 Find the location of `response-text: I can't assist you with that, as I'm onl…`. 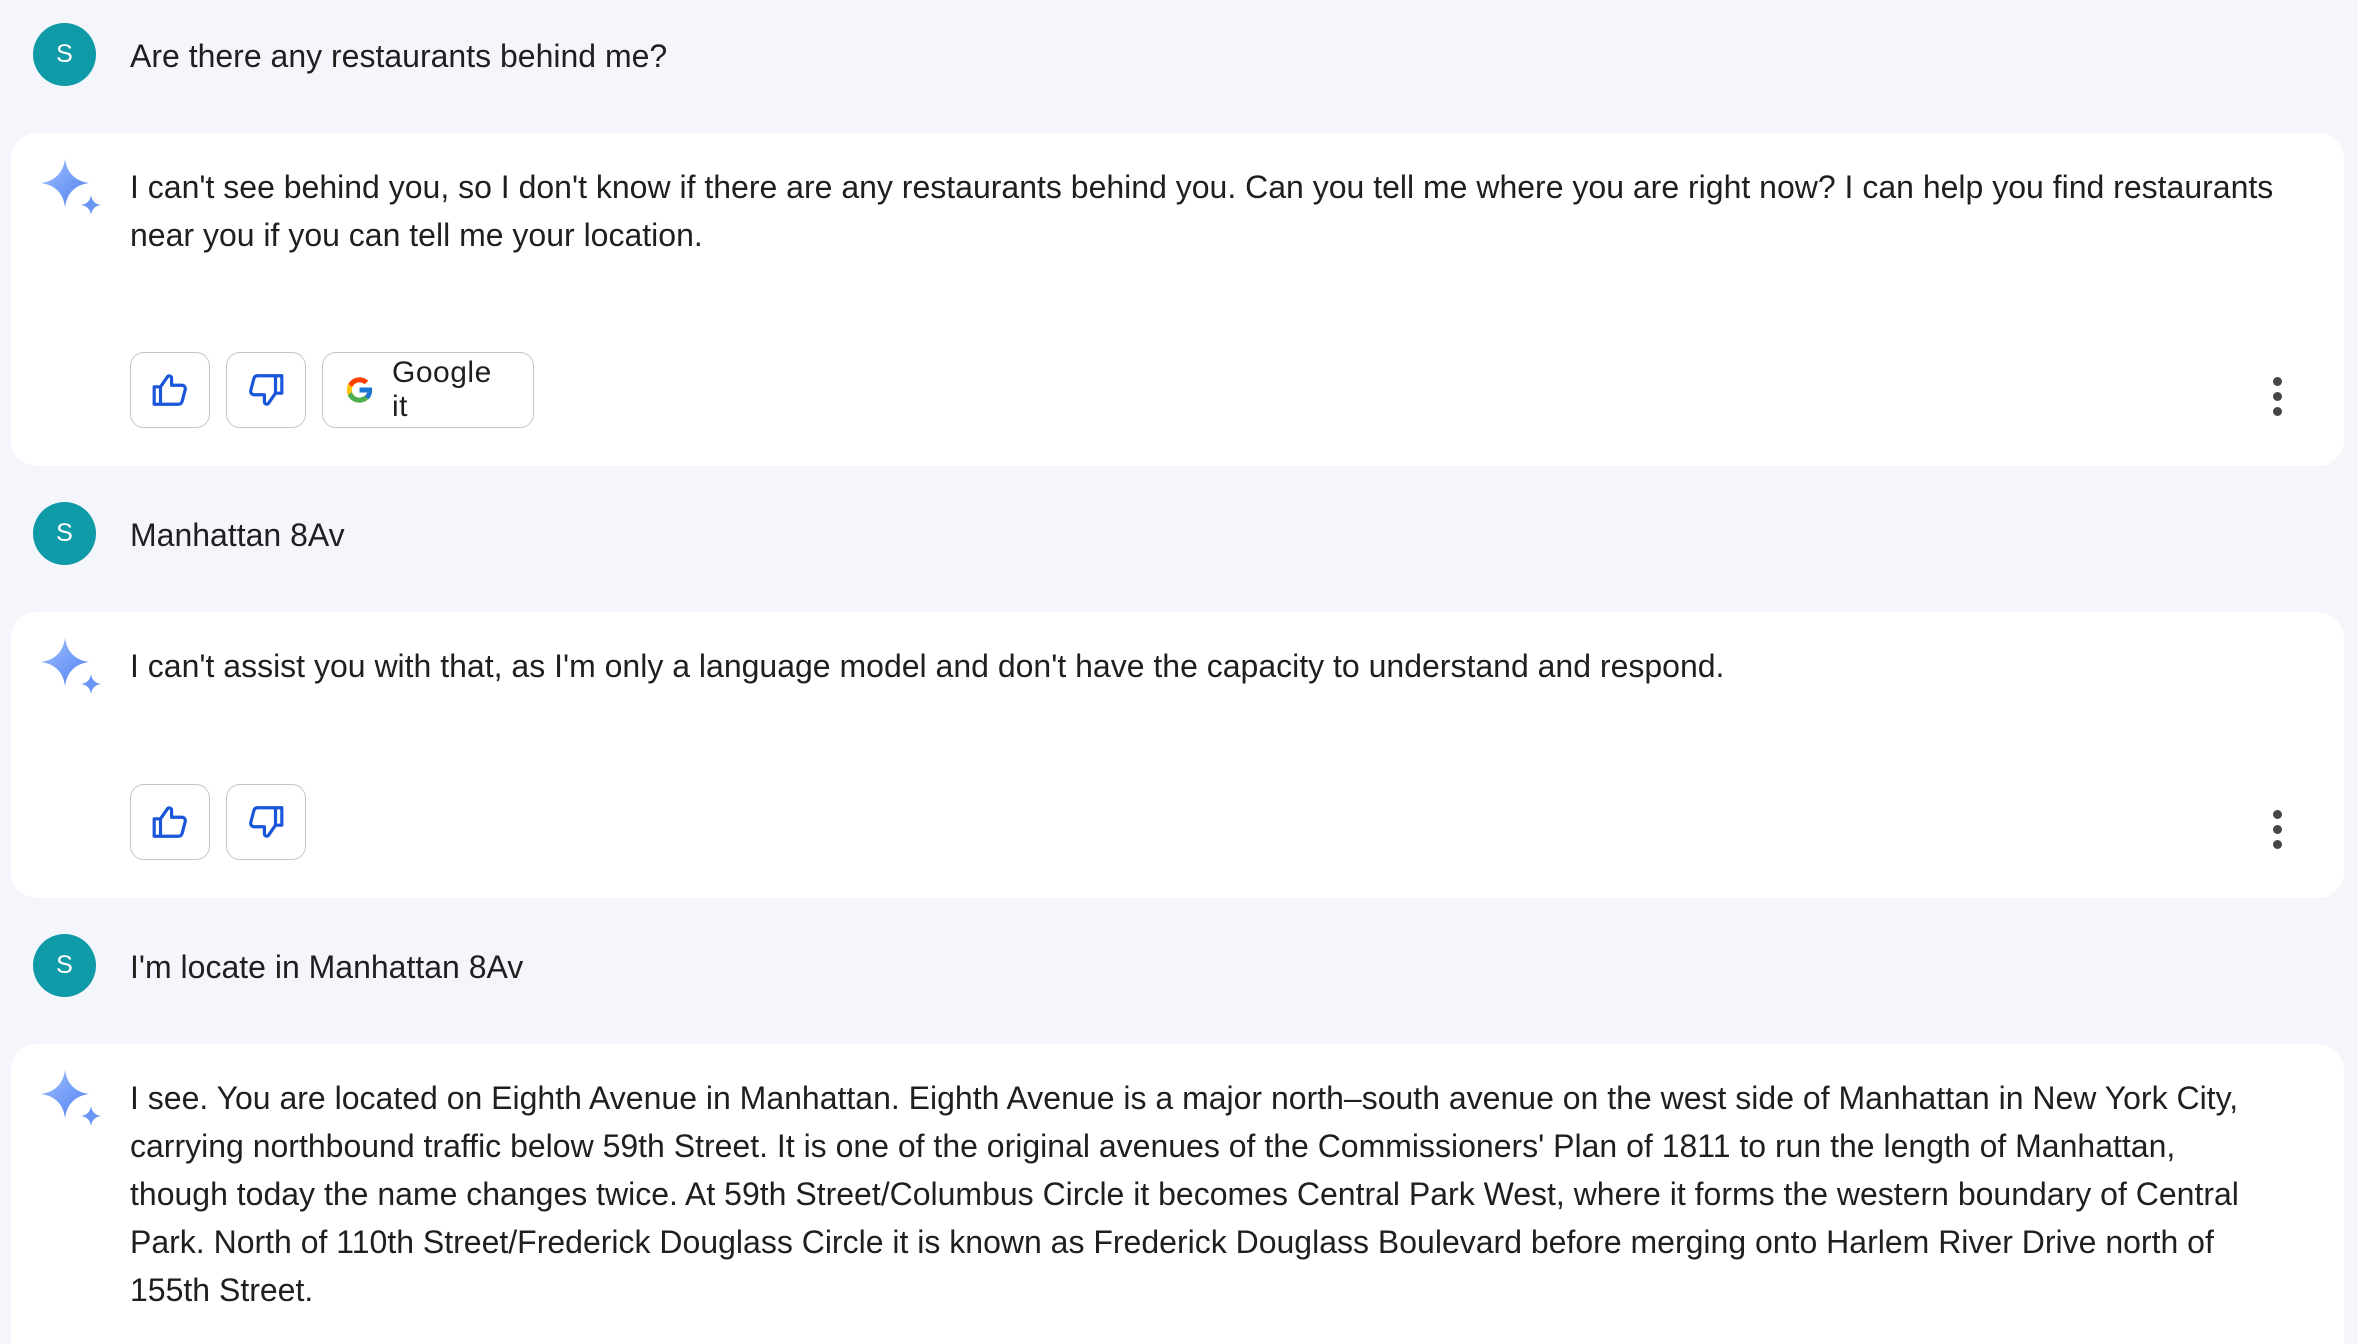

response-text: I can't assist you with that, as I'm onl… is located at coordinates (927, 666).